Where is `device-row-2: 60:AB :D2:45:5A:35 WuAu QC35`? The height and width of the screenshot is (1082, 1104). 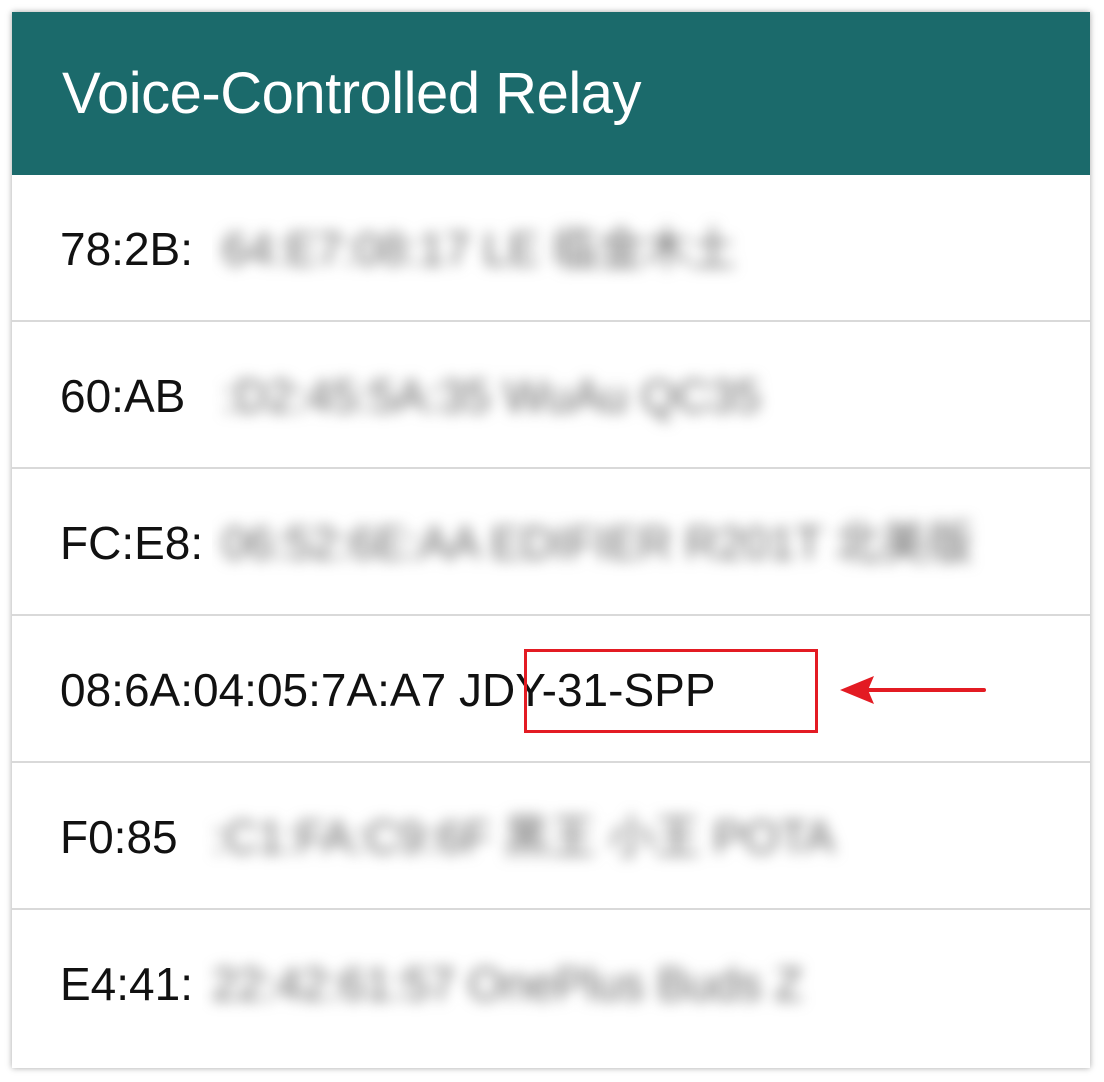 device-row-2: 60:AB :D2:45:5A:35 WuAu QC35 is located at coordinates (551, 395).